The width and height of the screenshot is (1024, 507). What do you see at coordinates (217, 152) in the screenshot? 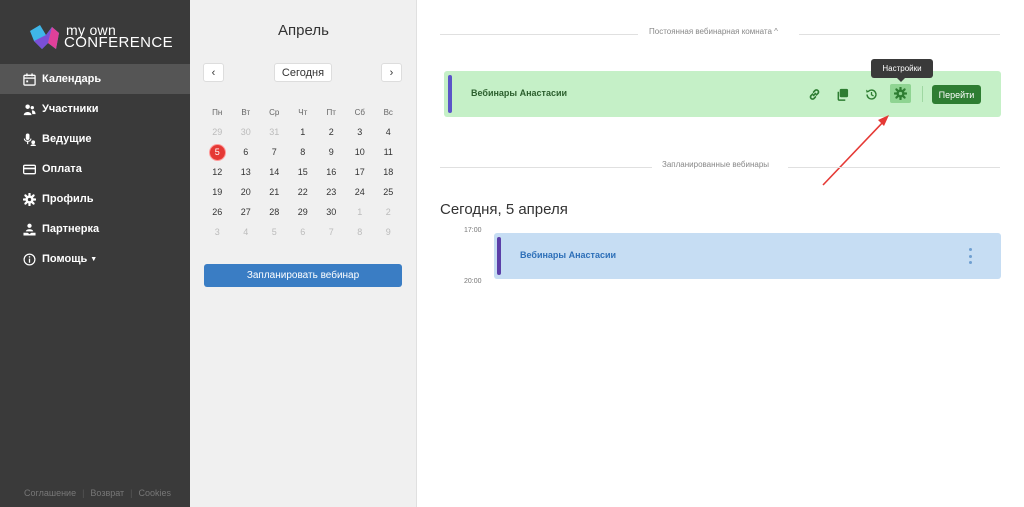
I see `calendar-day-today: 5` at bounding box center [217, 152].